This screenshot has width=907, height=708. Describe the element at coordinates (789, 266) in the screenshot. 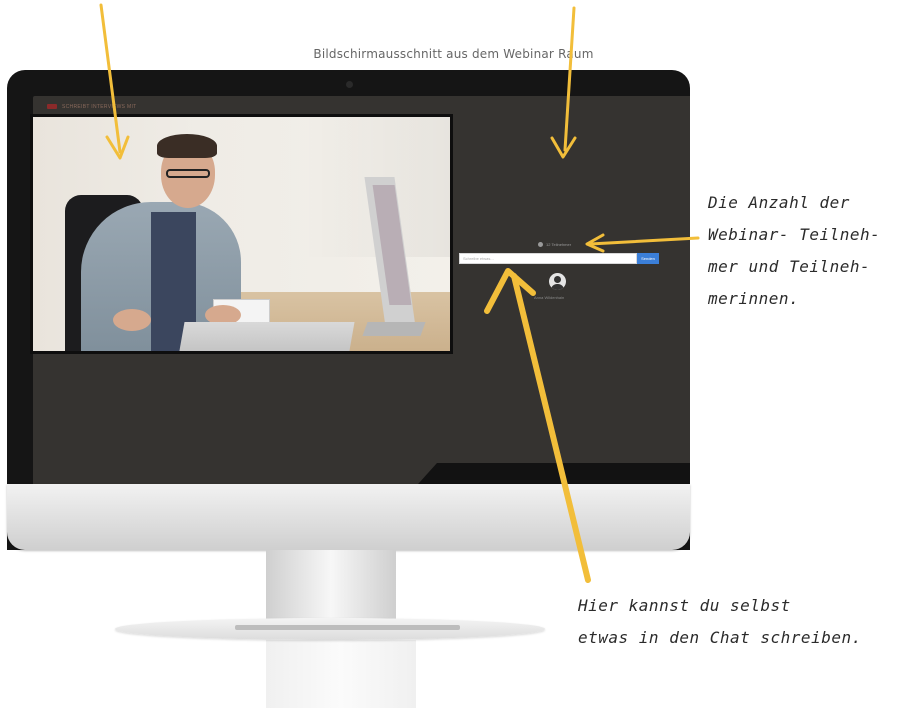

I see `annotation-line: mer und Teilneh-` at that location.